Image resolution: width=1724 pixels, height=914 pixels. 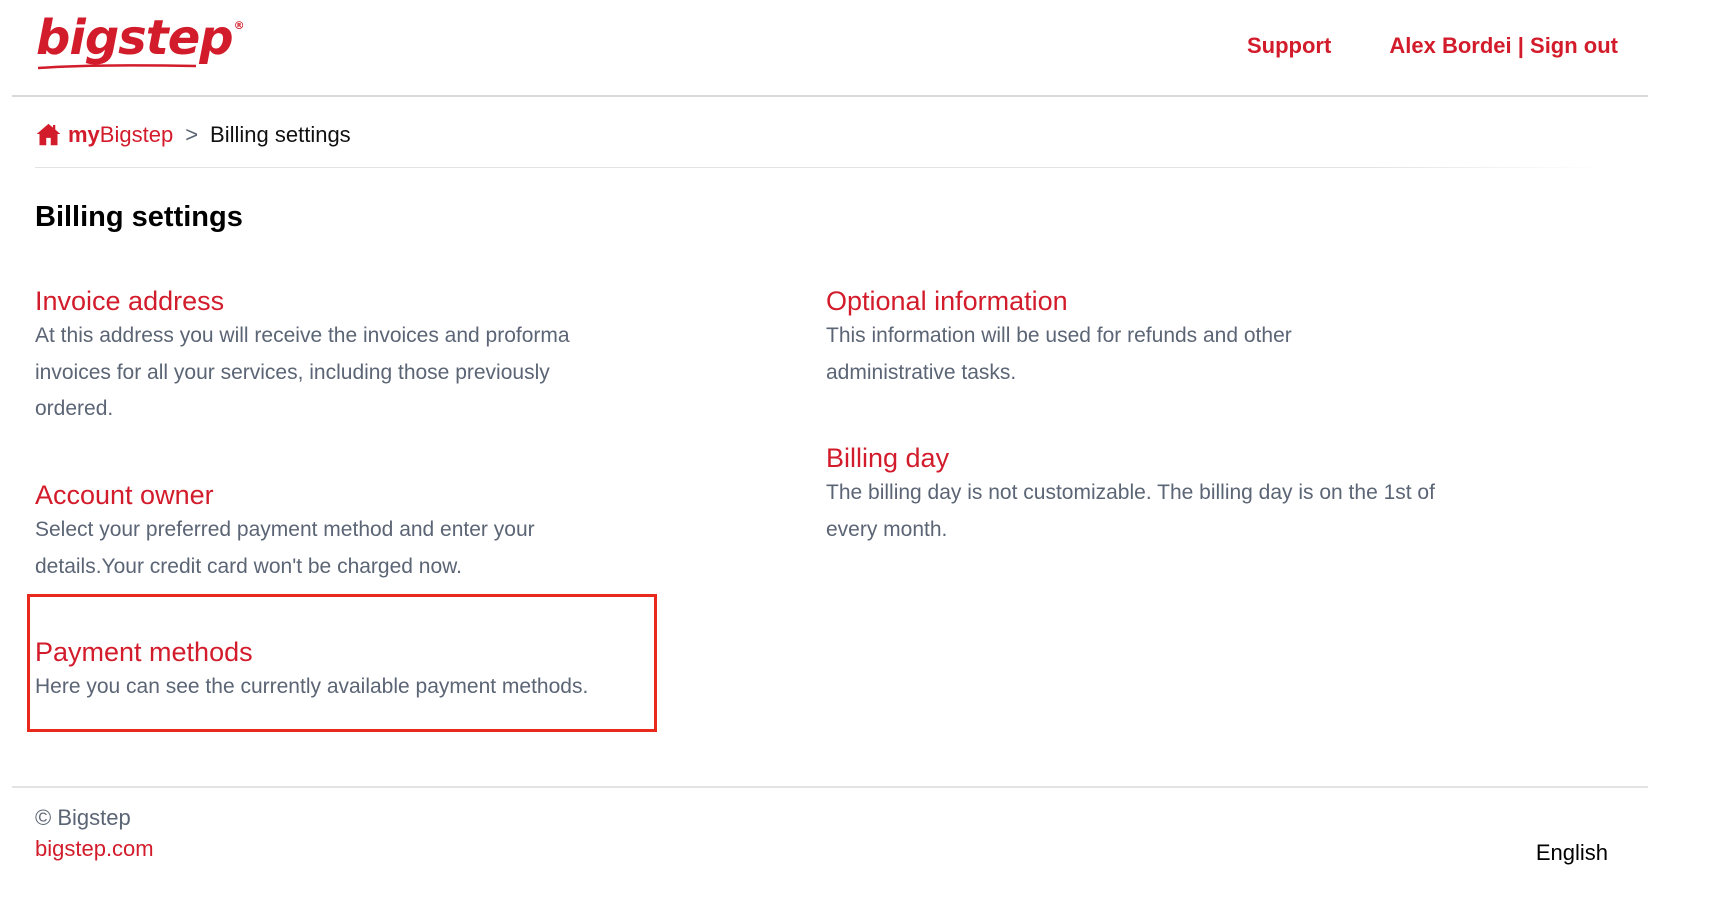 What do you see at coordinates (830, 48) in the screenshot?
I see `header: bigstep® Support Alex Bordei | Sign out` at bounding box center [830, 48].